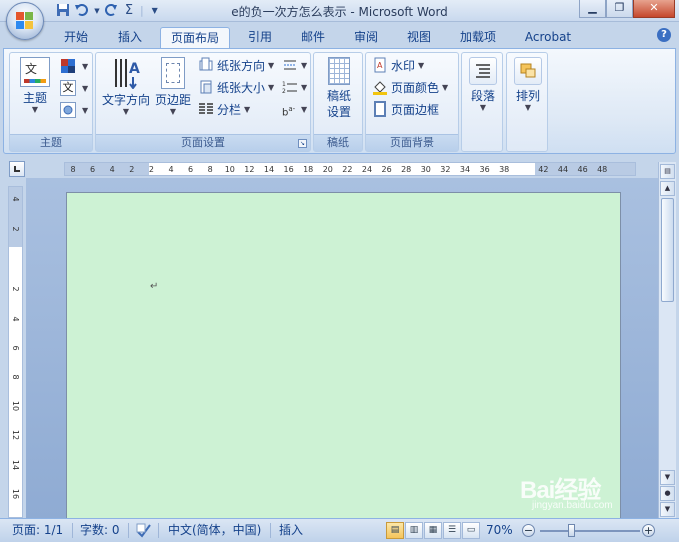  What do you see at coordinates (25, 21) in the screenshot?
I see `office-button` at bounding box center [25, 21].